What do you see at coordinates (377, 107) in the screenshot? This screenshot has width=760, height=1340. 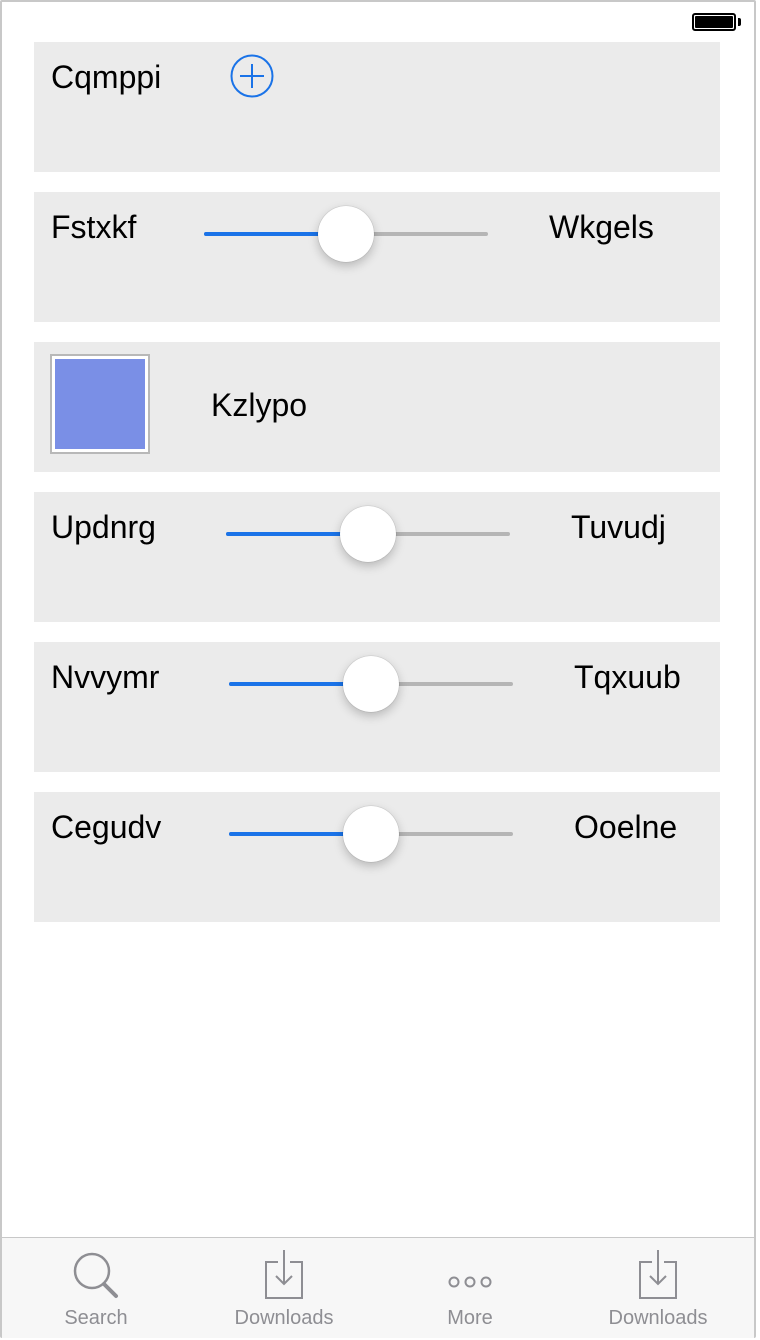 I see `stepper-row: Cqmppi` at bounding box center [377, 107].